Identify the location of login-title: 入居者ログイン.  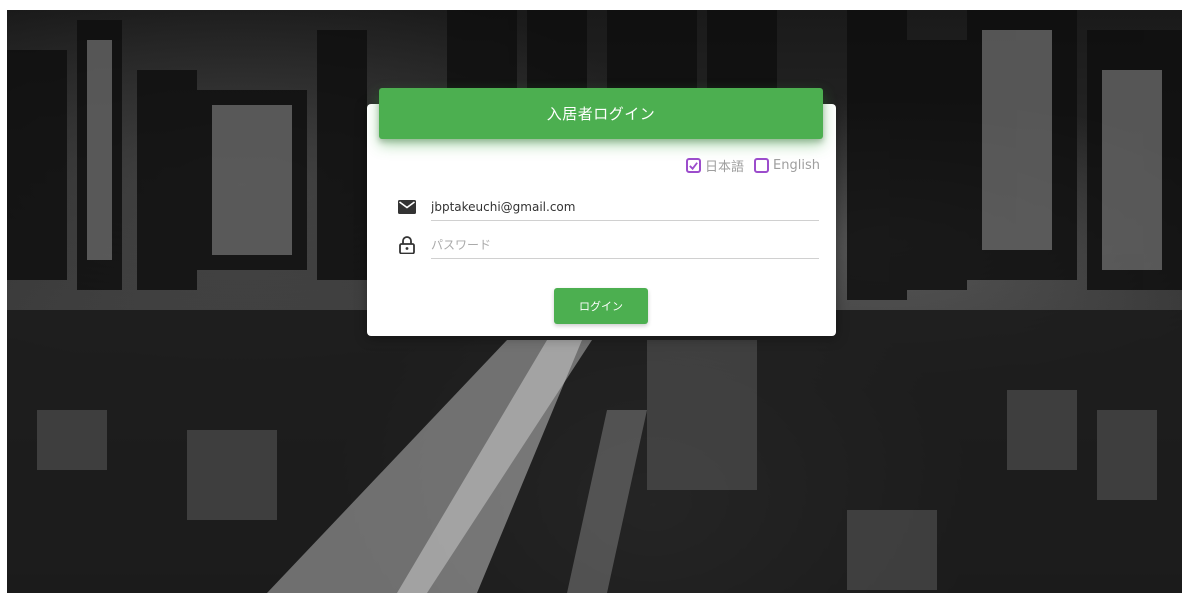
(601, 114).